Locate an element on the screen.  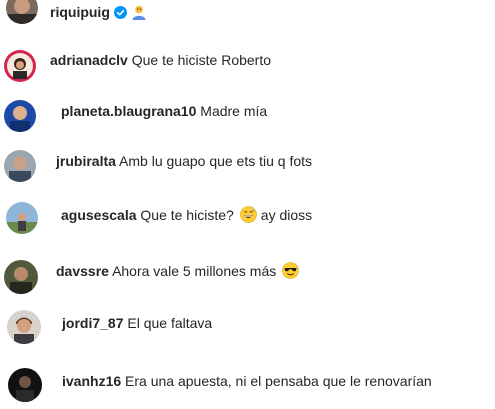
comment-item: davssre Ahora vale 5 millones más is located at coordinates (247, 278).